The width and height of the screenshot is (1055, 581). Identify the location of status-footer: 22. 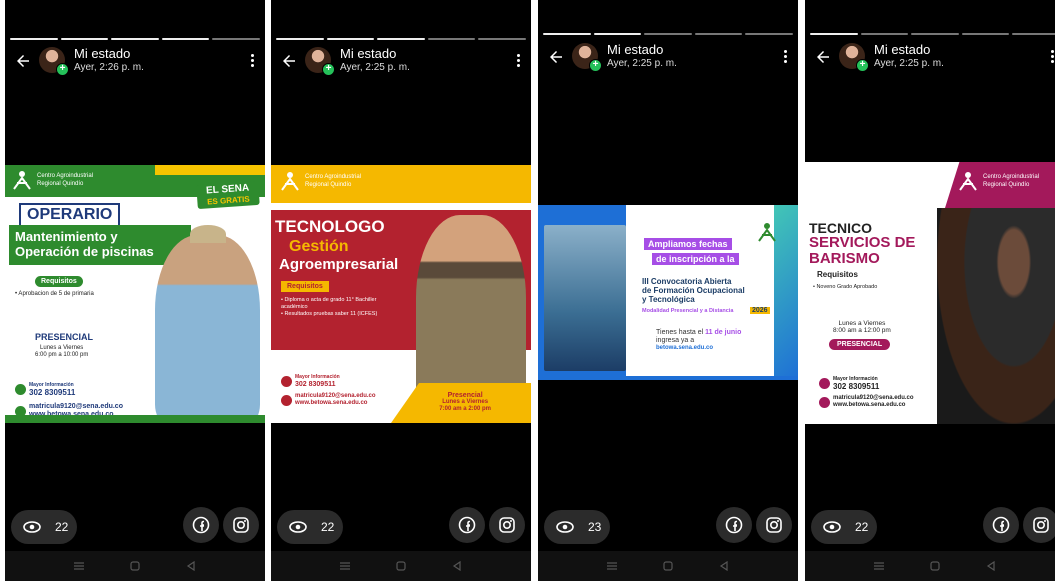
(401, 527).